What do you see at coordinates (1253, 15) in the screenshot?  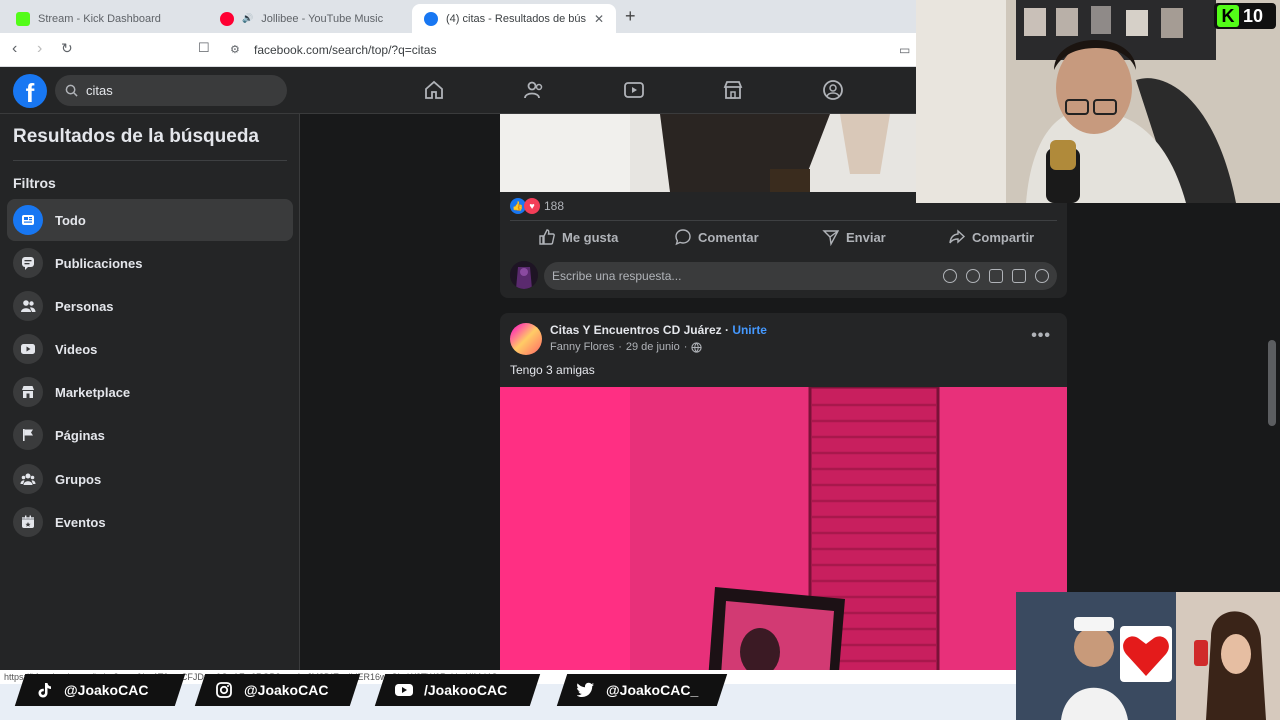 I see `viewer-count: 10` at bounding box center [1253, 15].